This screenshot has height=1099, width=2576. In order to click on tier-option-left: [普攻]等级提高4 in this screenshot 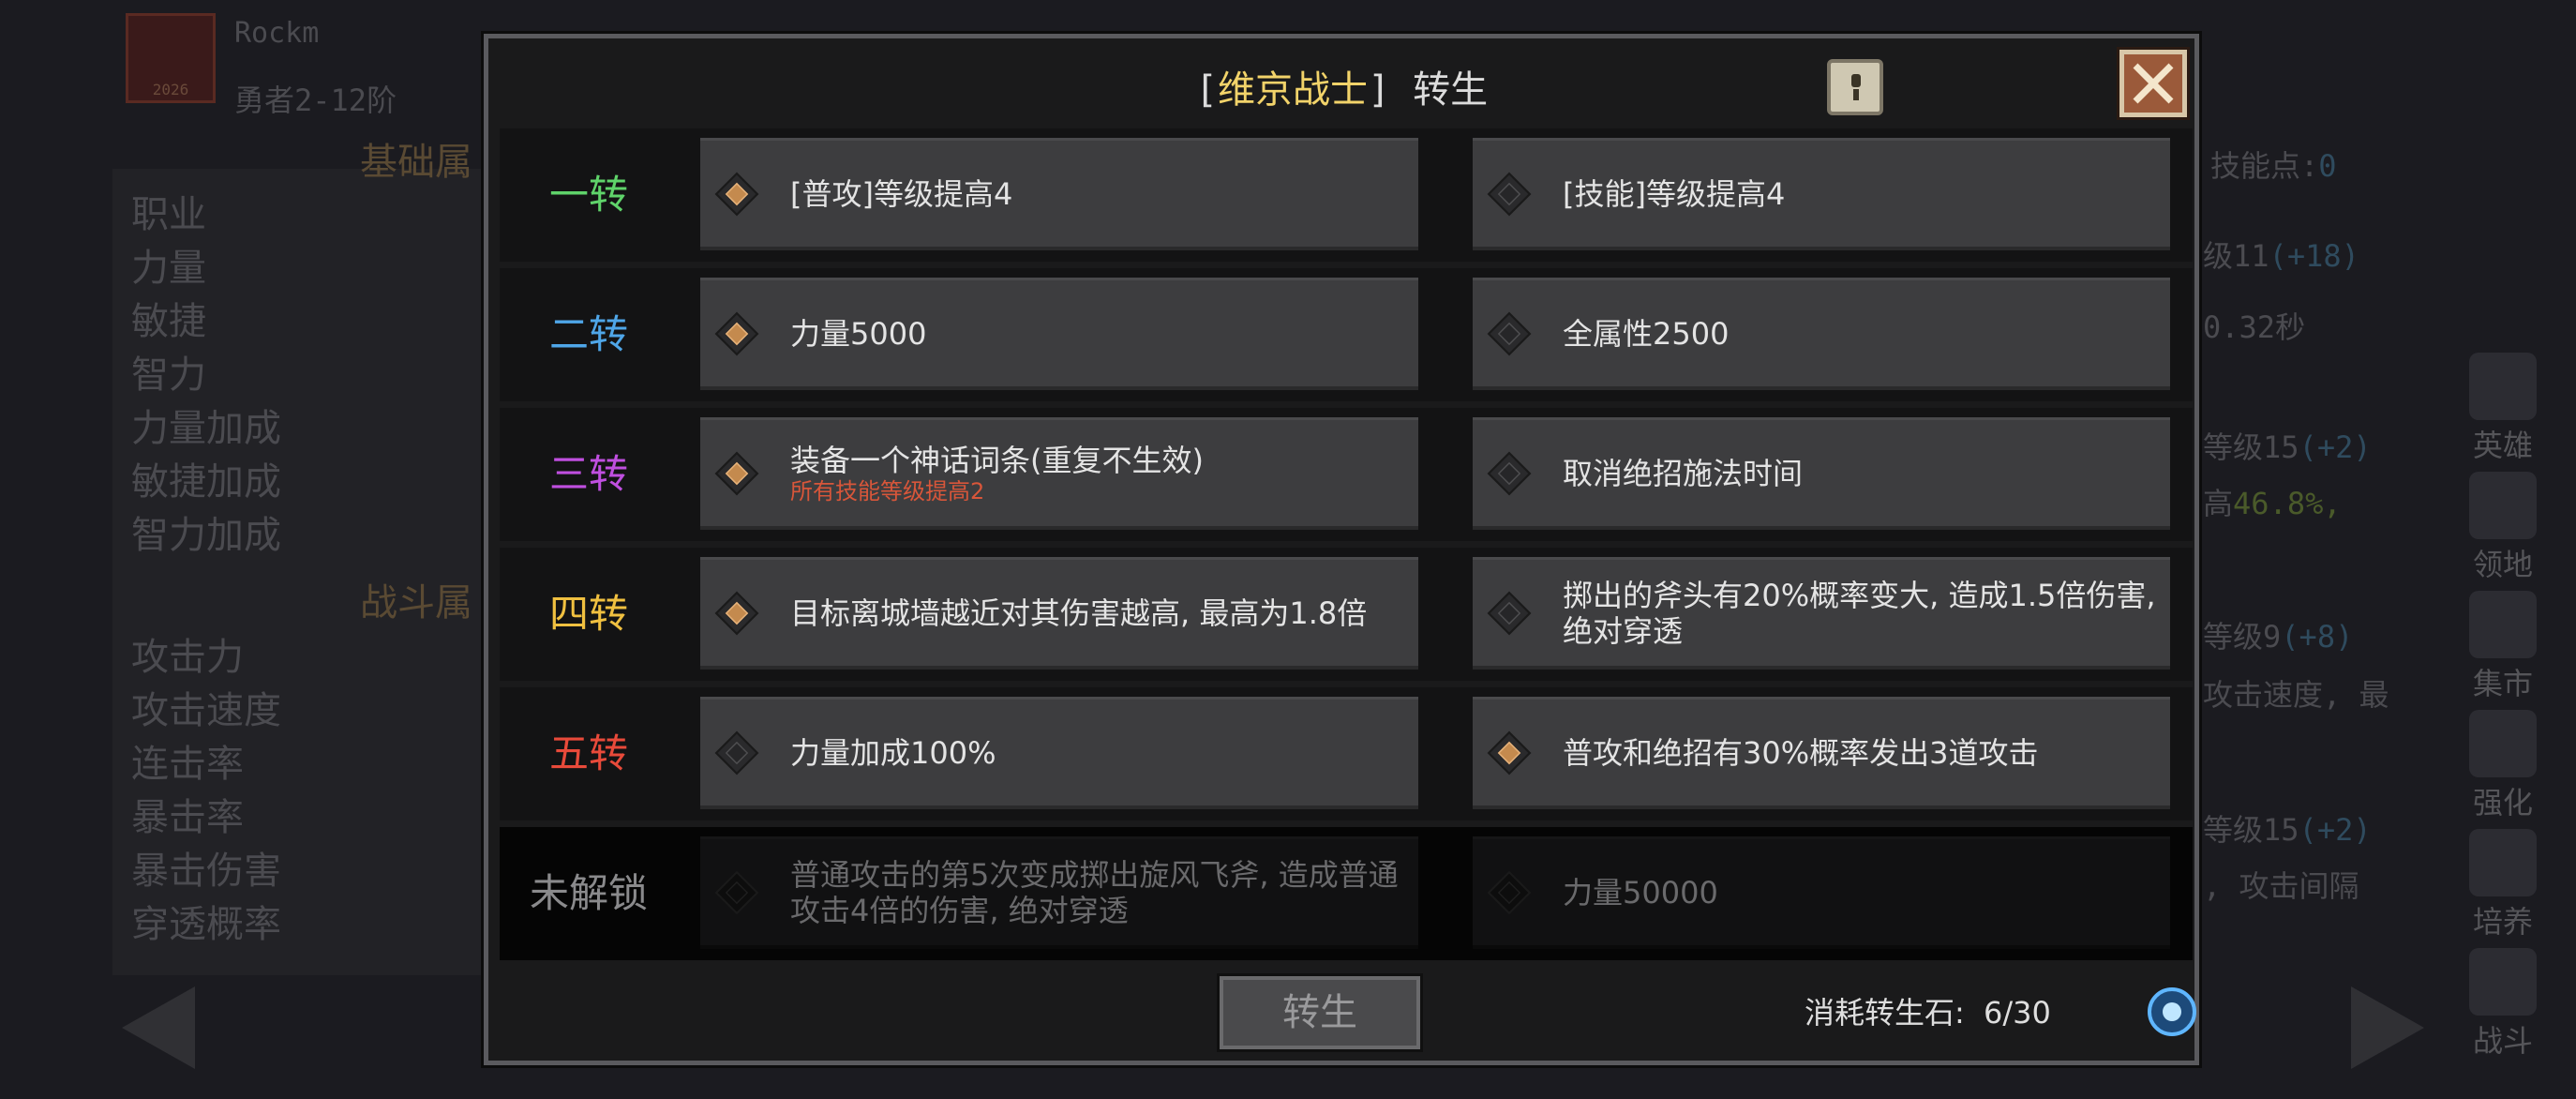, I will do `click(1059, 194)`.